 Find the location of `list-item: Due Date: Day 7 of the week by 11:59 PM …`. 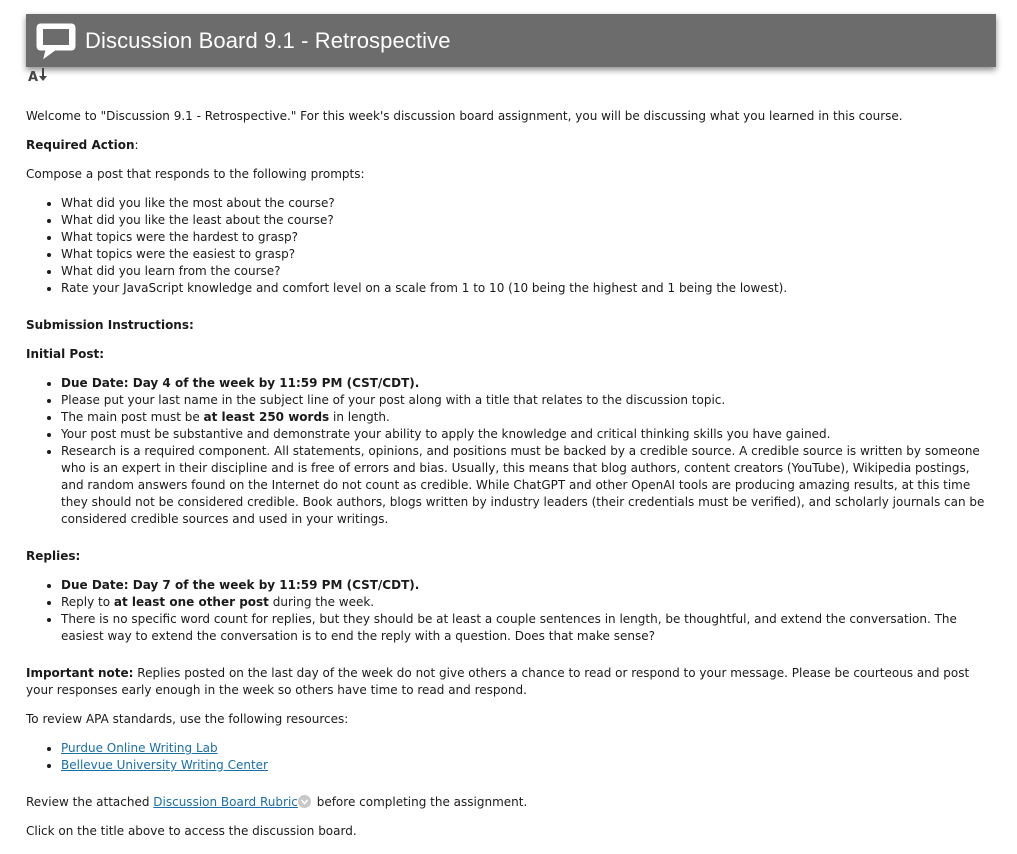

list-item: Due Date: Day 7 of the week by 11:59 PM … is located at coordinates (527, 585).